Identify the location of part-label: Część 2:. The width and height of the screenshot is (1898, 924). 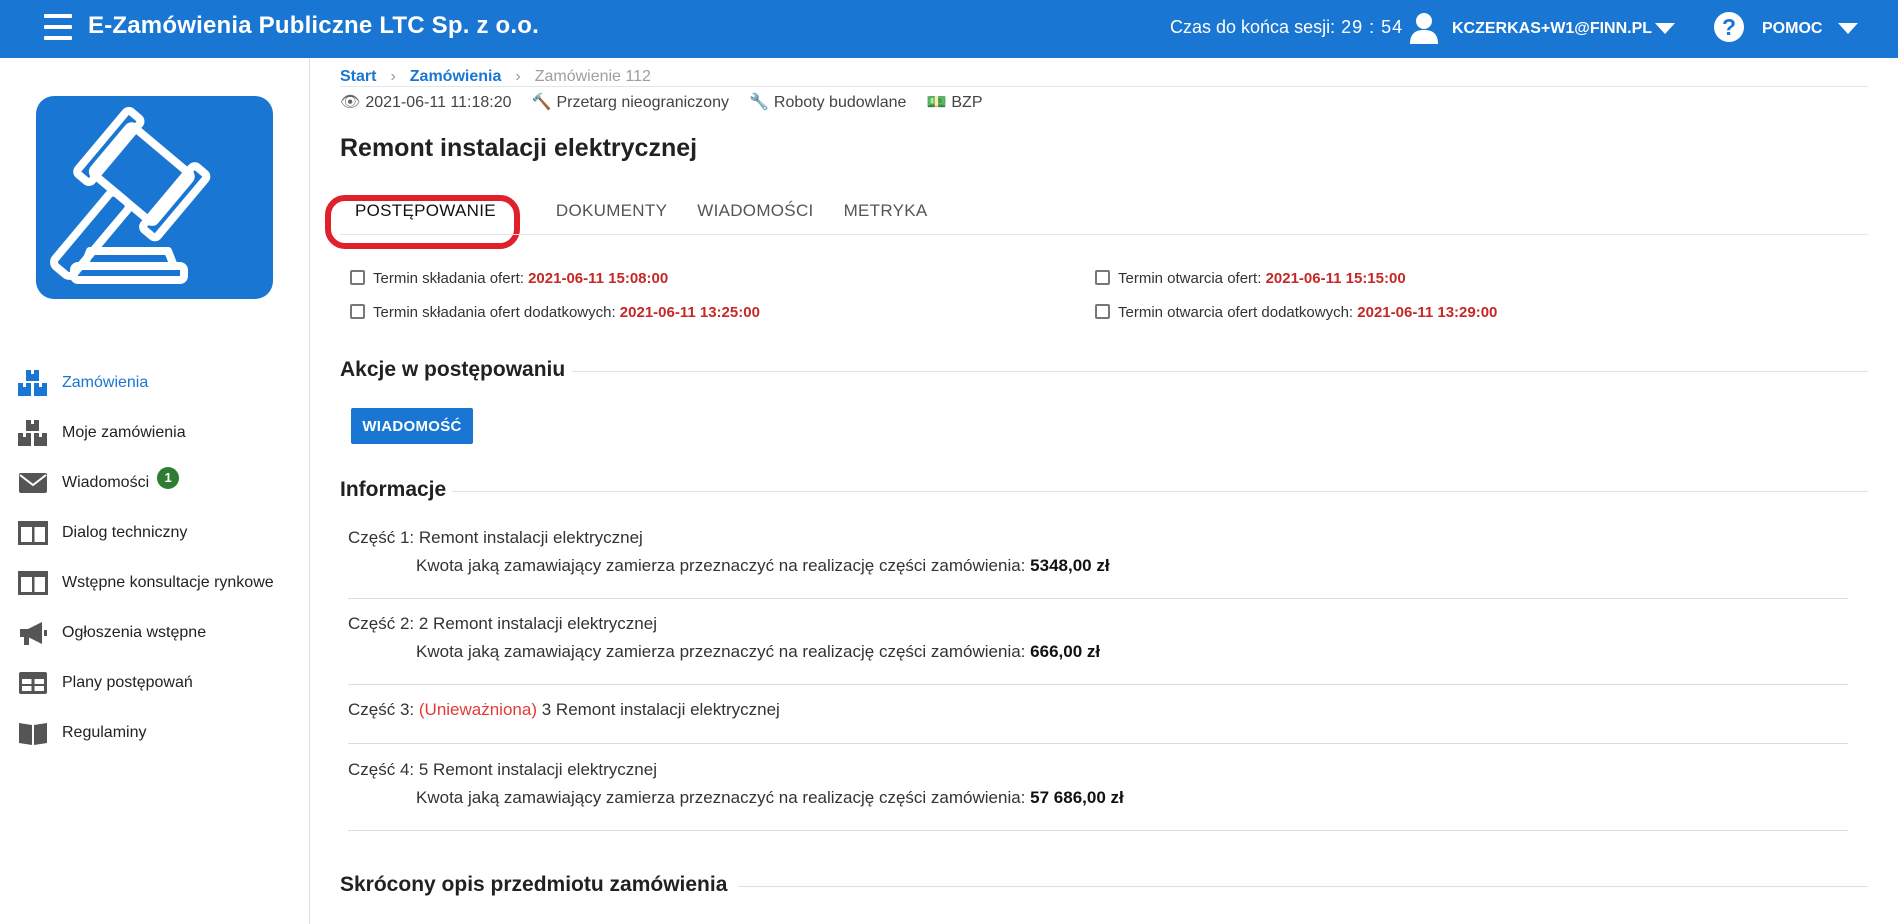
(381, 623).